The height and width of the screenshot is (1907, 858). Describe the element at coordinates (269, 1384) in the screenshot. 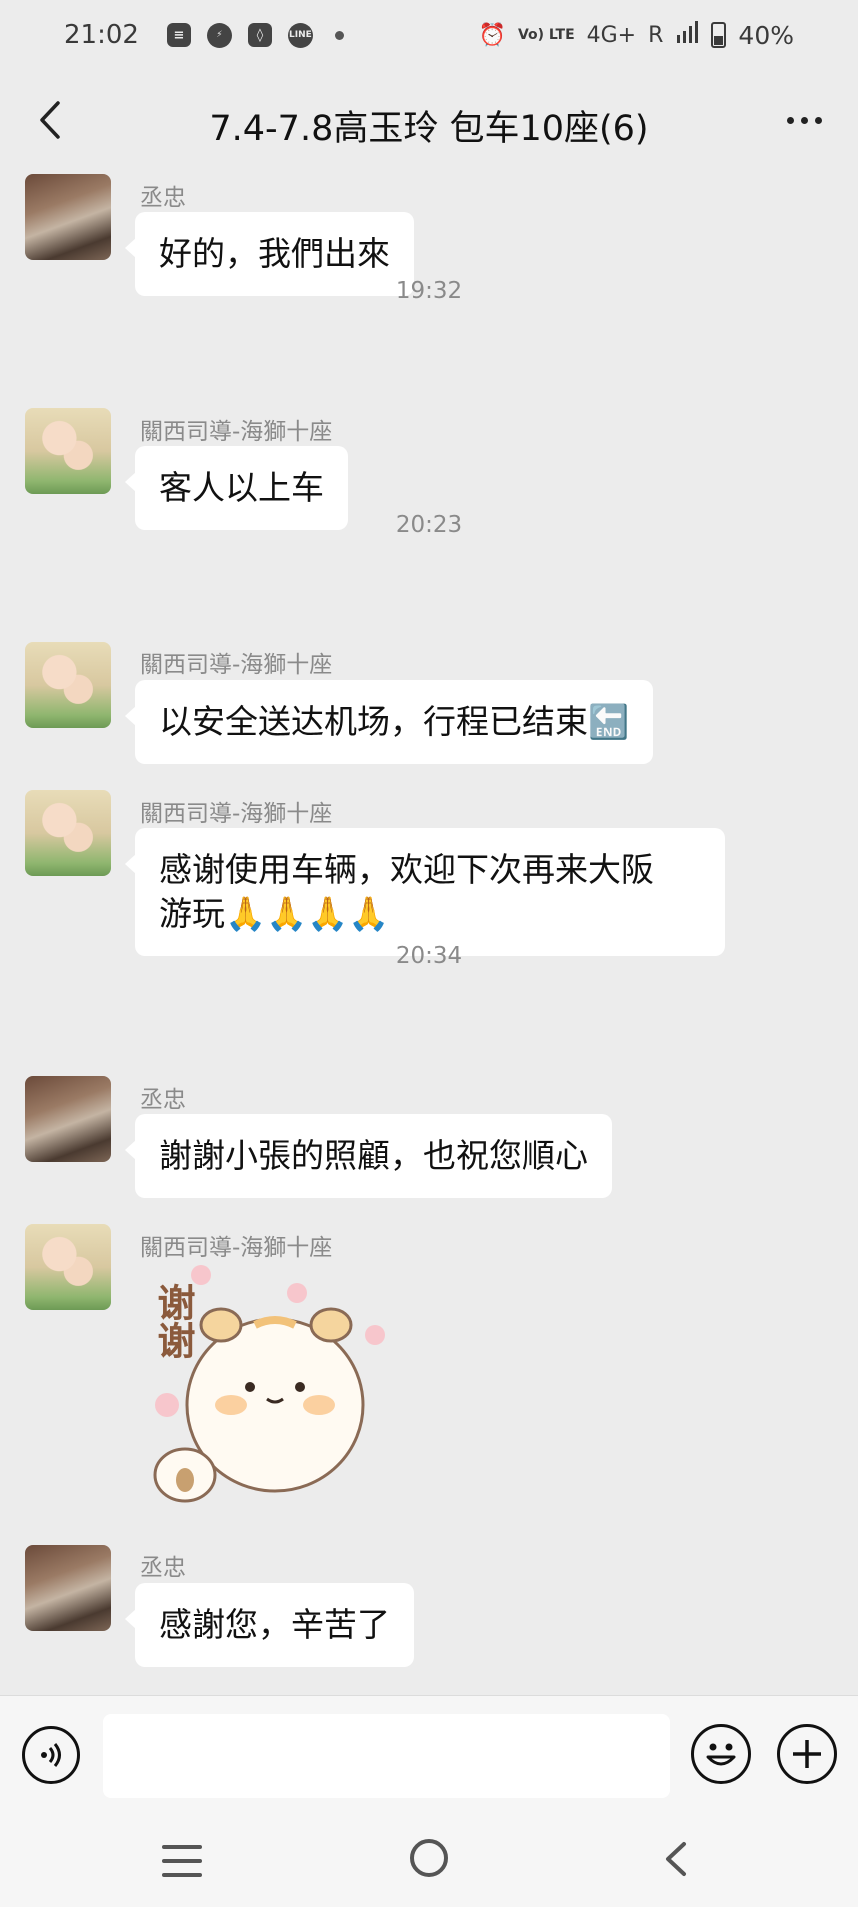

I see `hamster-sticker` at that location.